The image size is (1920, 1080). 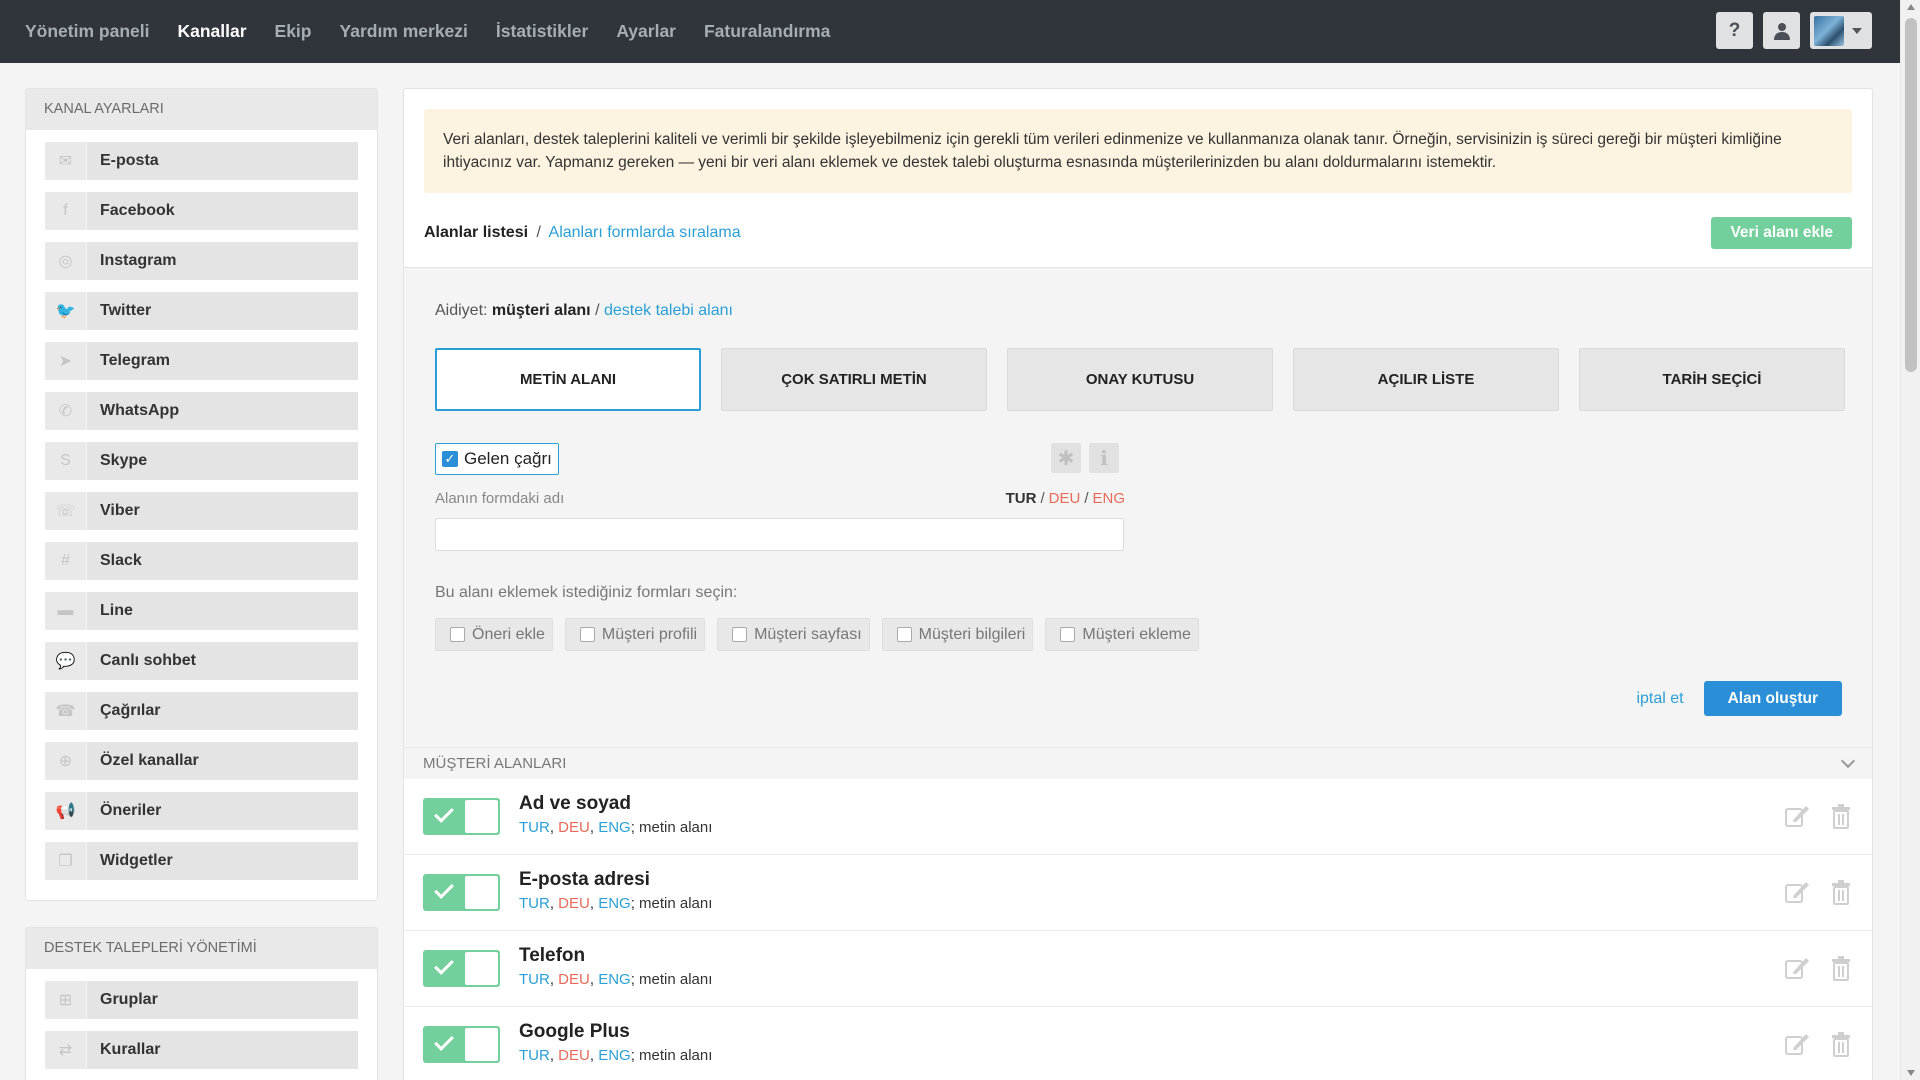 I want to click on type-multiline-text: ÇOK SATIRLI METİN, so click(x=854, y=379).